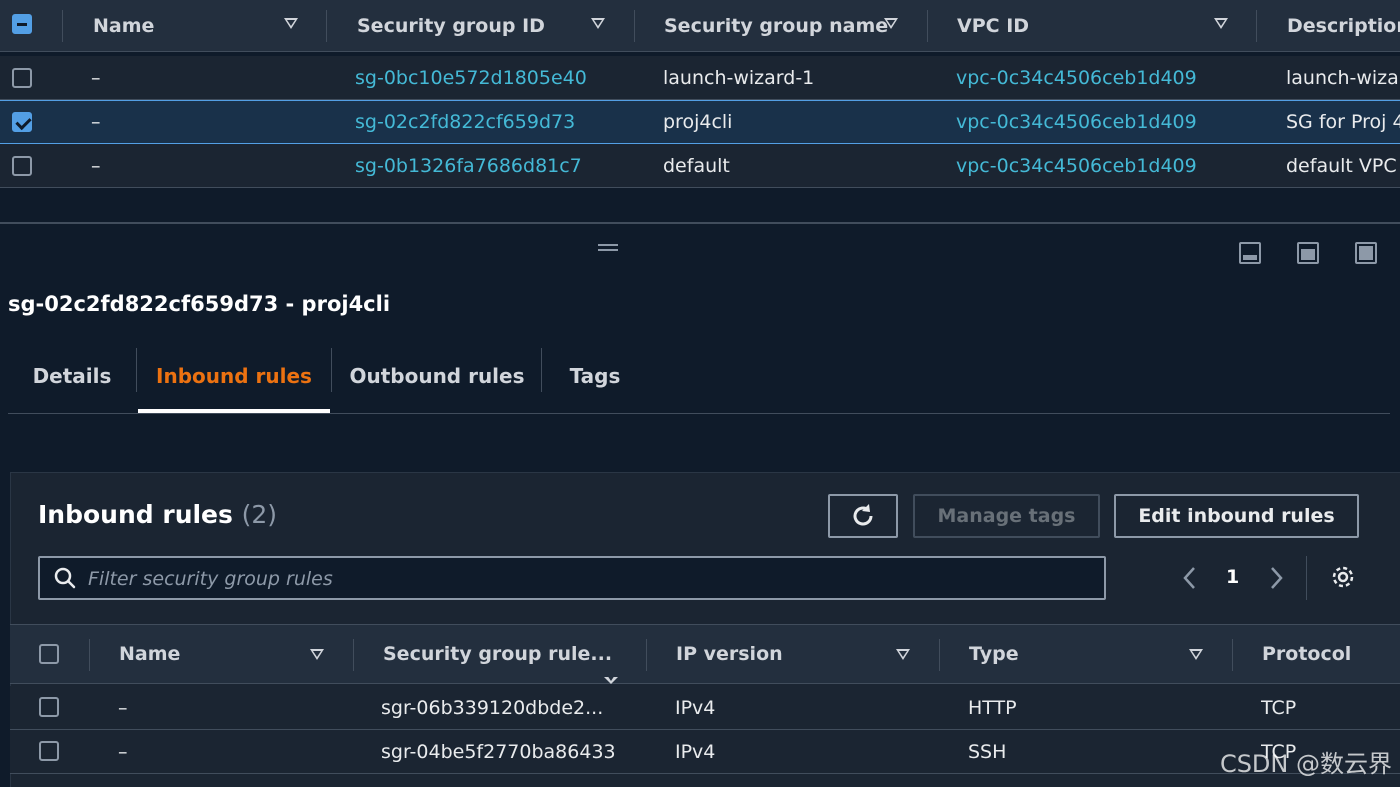  I want to click on sg-description: default VPC, so click(1341, 166).